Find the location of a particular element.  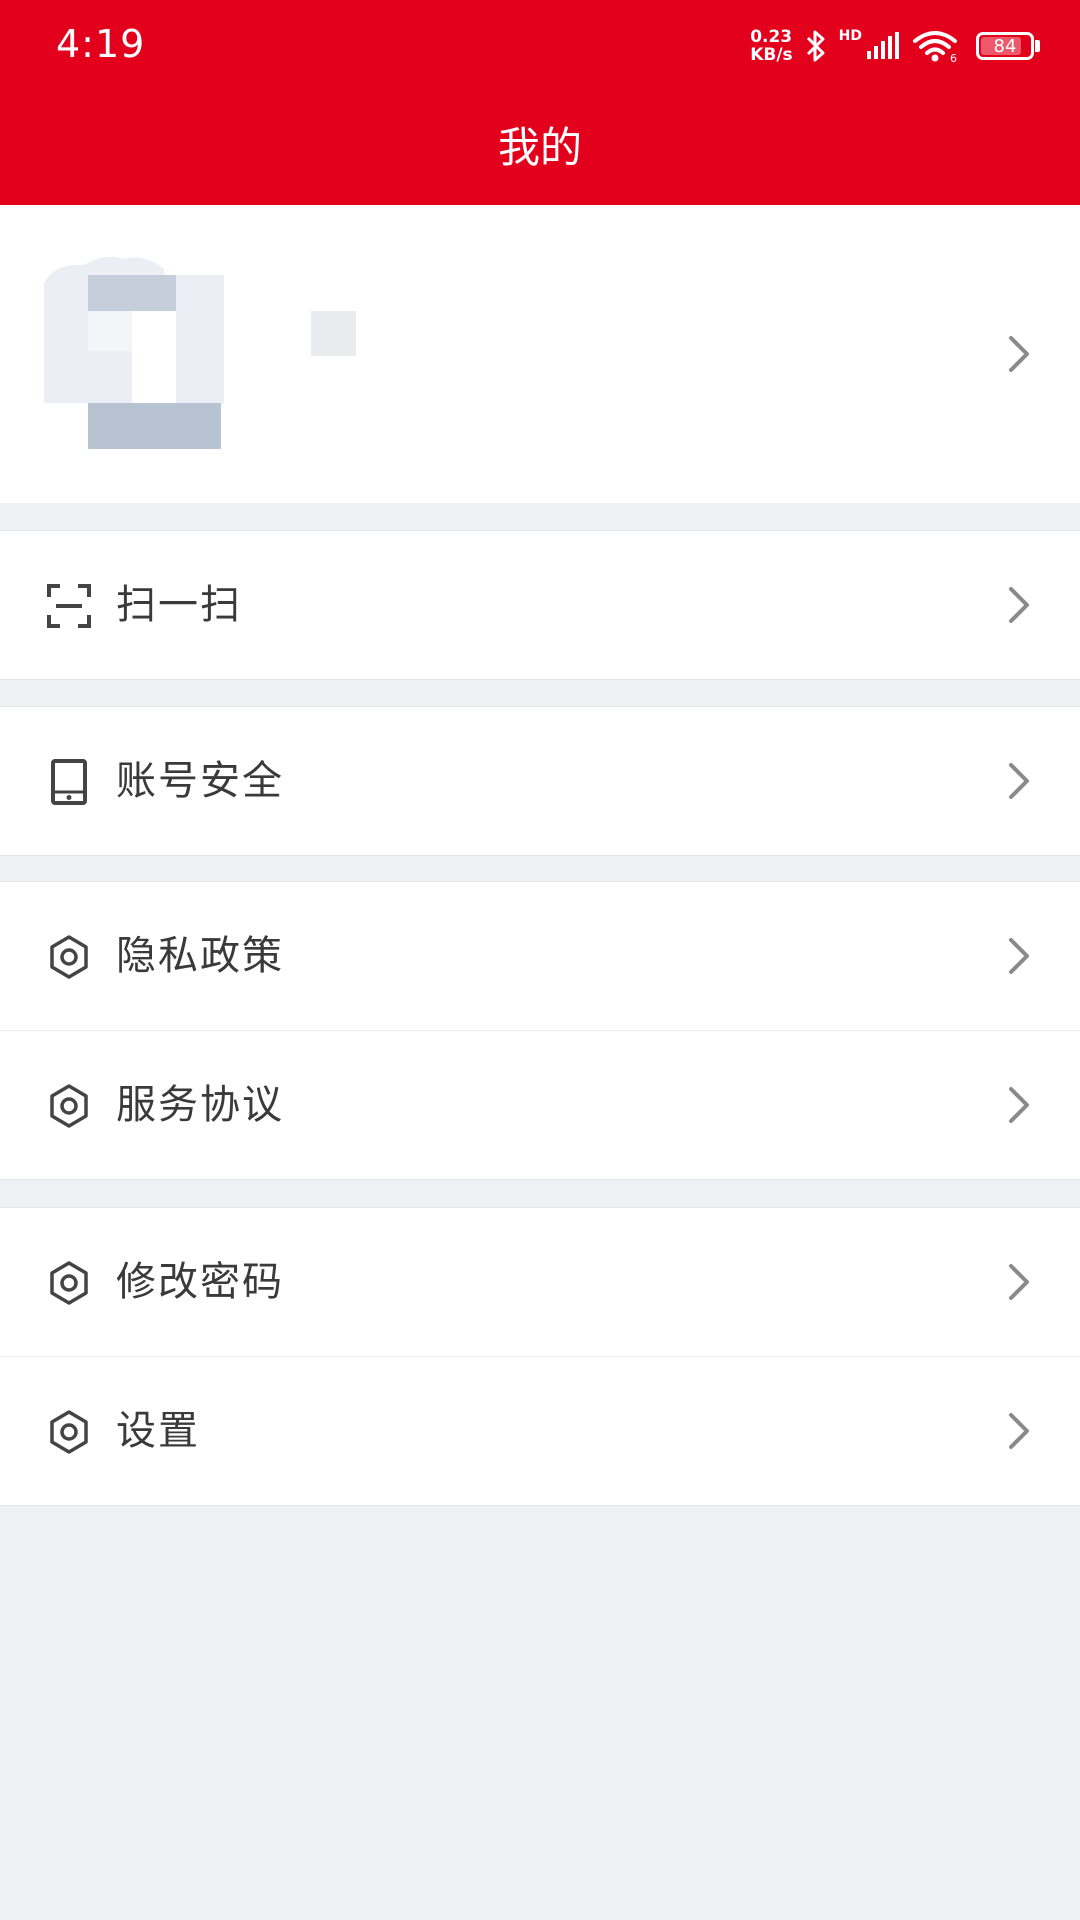

battery-tip is located at coordinates (1037, 46).